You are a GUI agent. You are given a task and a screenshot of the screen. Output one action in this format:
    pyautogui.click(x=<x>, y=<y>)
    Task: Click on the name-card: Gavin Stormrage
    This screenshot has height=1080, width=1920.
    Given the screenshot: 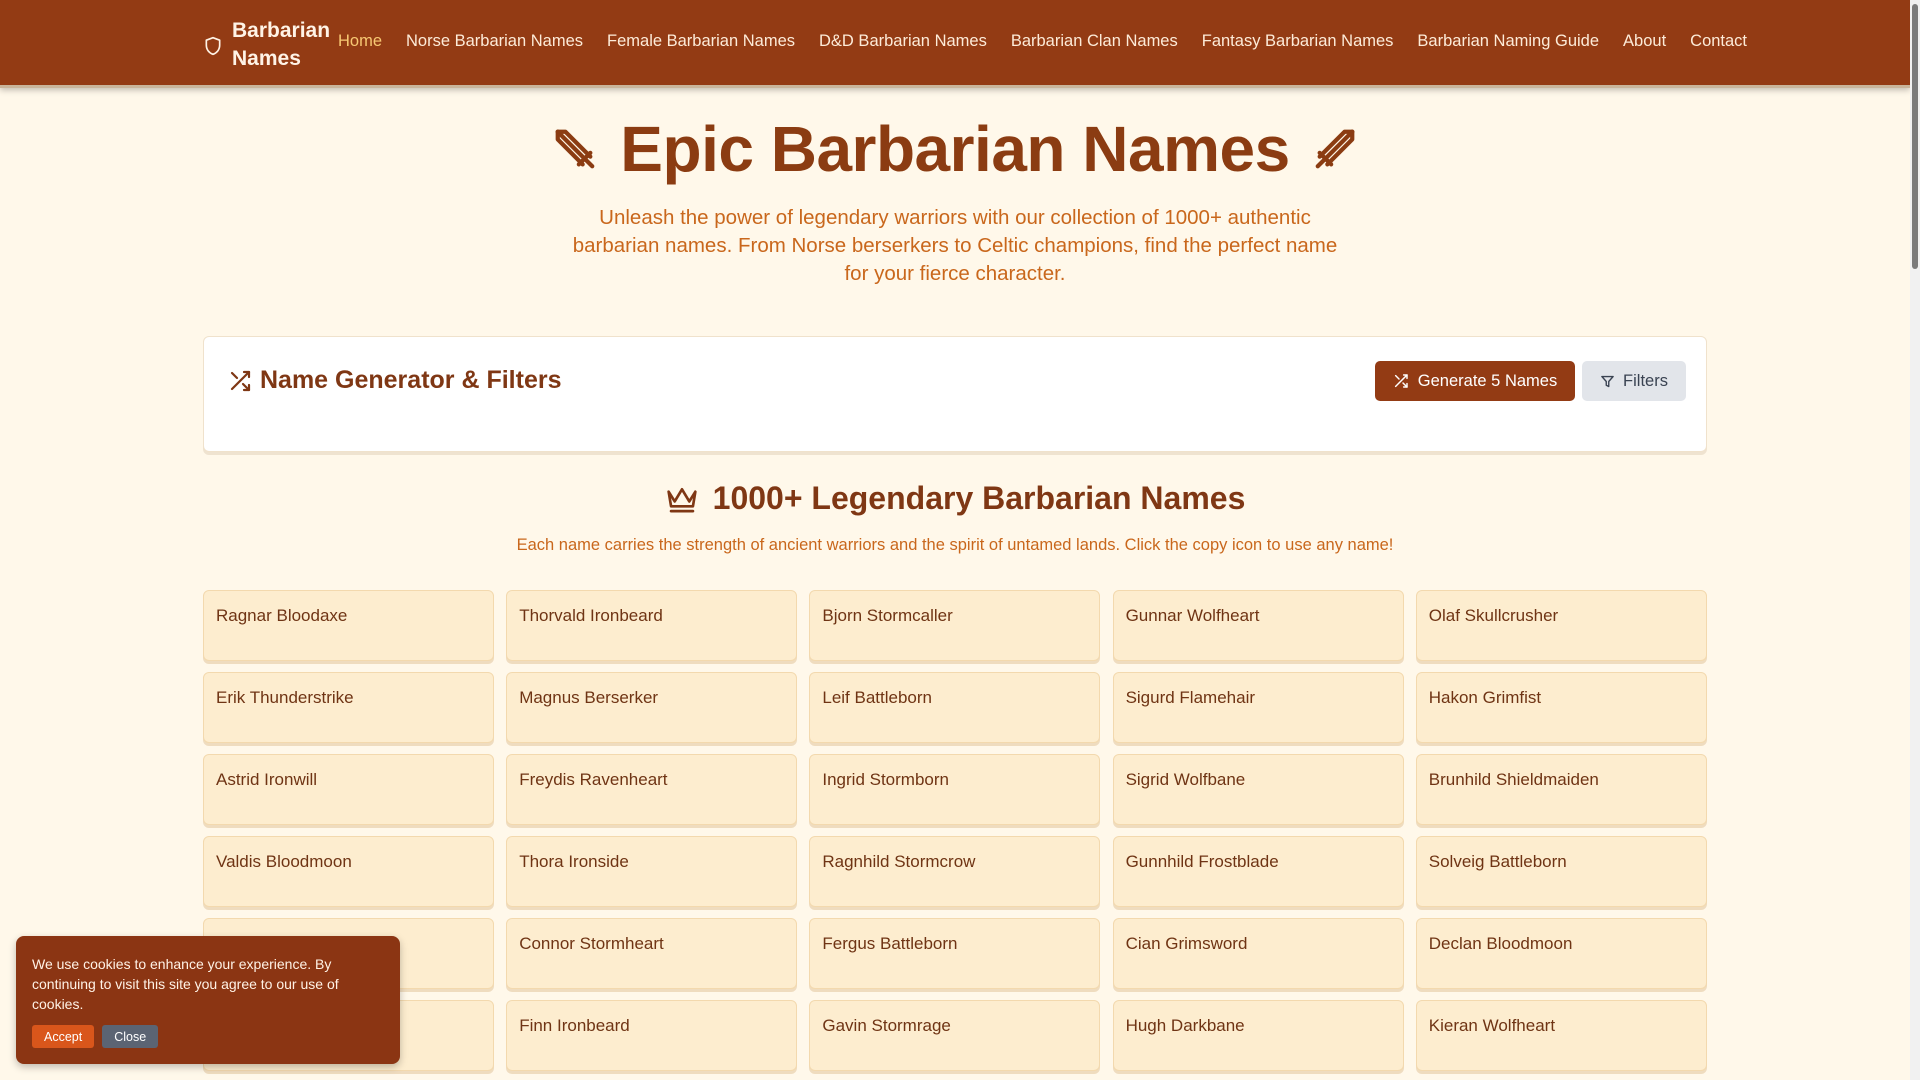 What is the action you would take?
    pyautogui.click(x=955, y=1035)
    